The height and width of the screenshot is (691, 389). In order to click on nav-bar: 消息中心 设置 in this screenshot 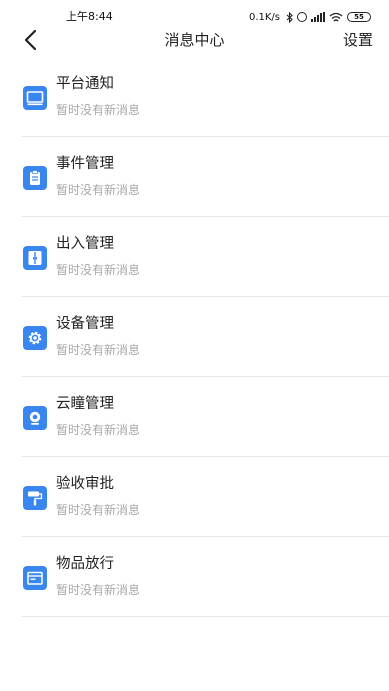, I will do `click(194, 40)`.